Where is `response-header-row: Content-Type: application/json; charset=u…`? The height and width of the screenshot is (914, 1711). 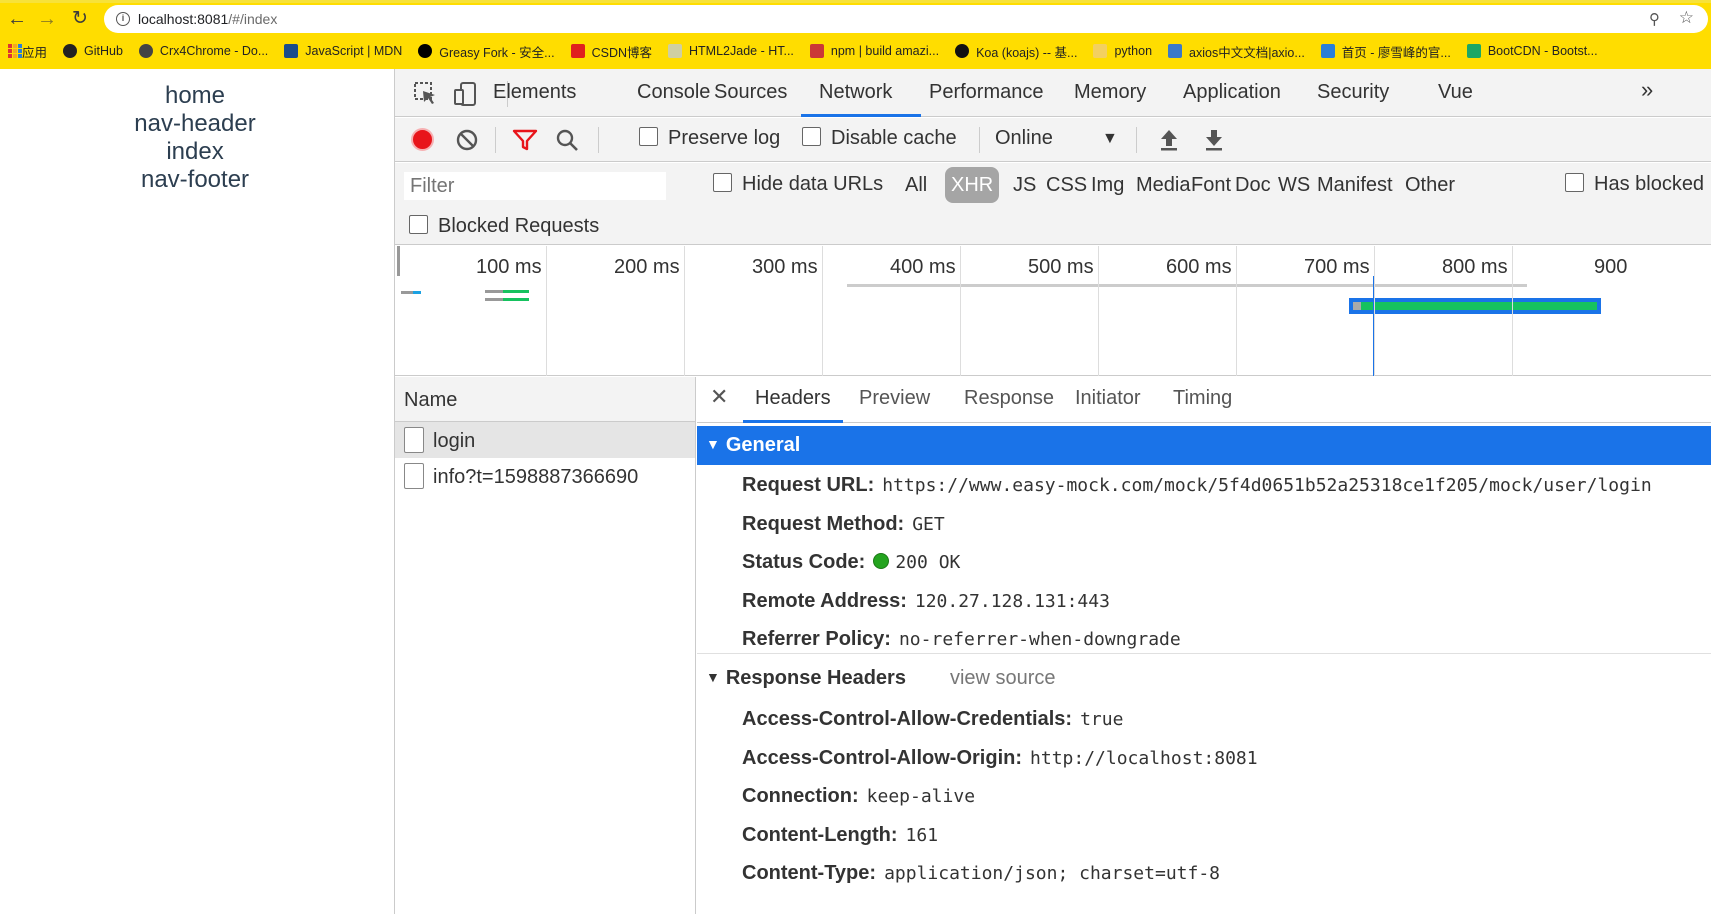
response-header-row: Content-Type: application/json; charset=u… is located at coordinates (981, 873).